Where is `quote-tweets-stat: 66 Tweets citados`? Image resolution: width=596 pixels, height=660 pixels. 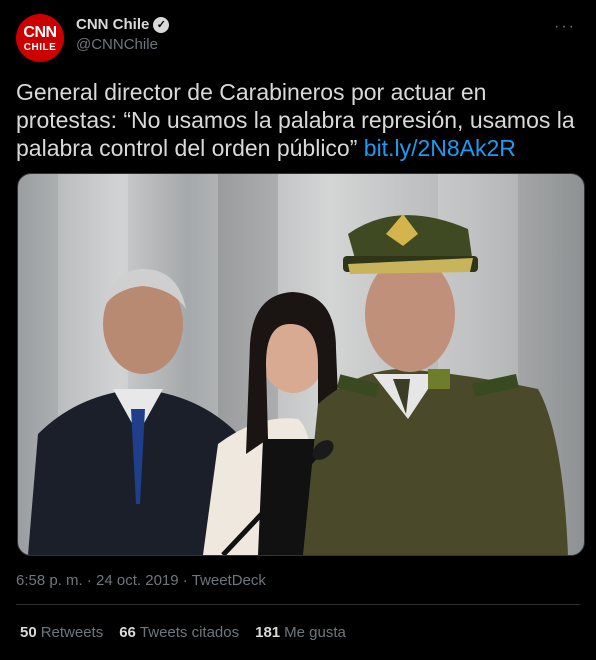
quote-tweets-stat: 66 Tweets citados is located at coordinates (179, 632).